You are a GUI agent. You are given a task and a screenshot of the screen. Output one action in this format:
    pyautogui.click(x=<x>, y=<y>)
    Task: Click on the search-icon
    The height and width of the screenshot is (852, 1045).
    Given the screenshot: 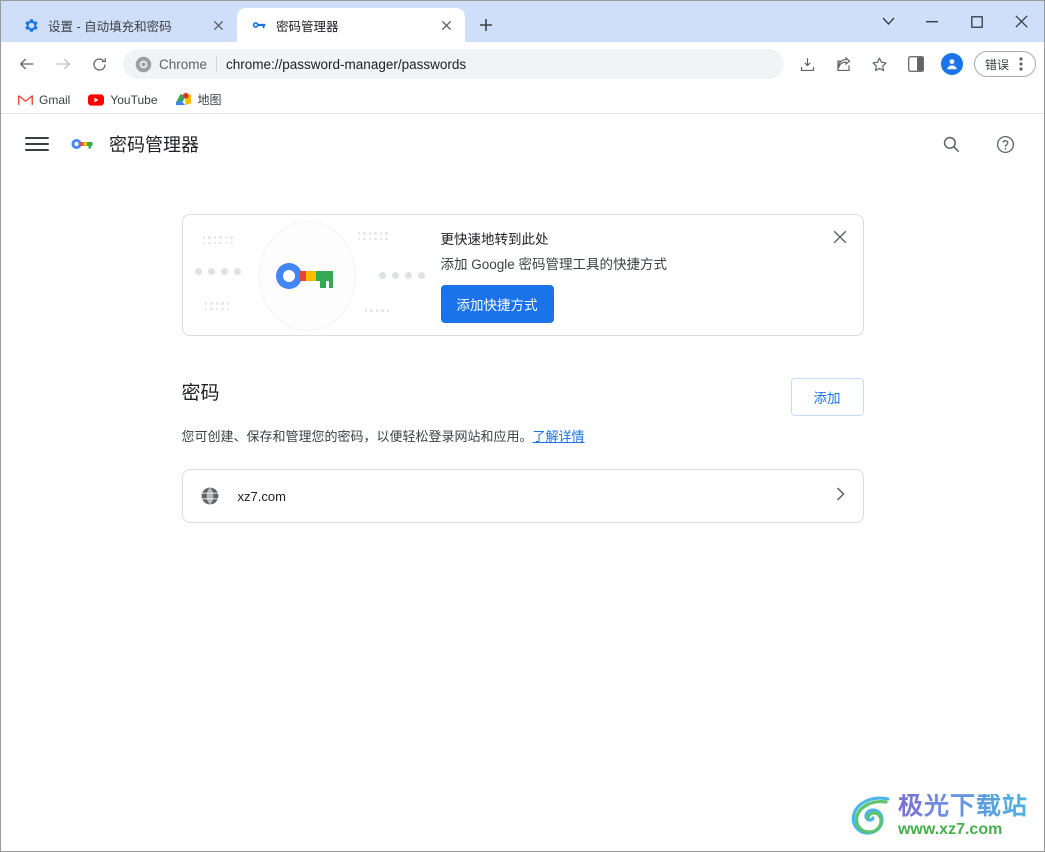 What is the action you would take?
    pyautogui.click(x=951, y=144)
    